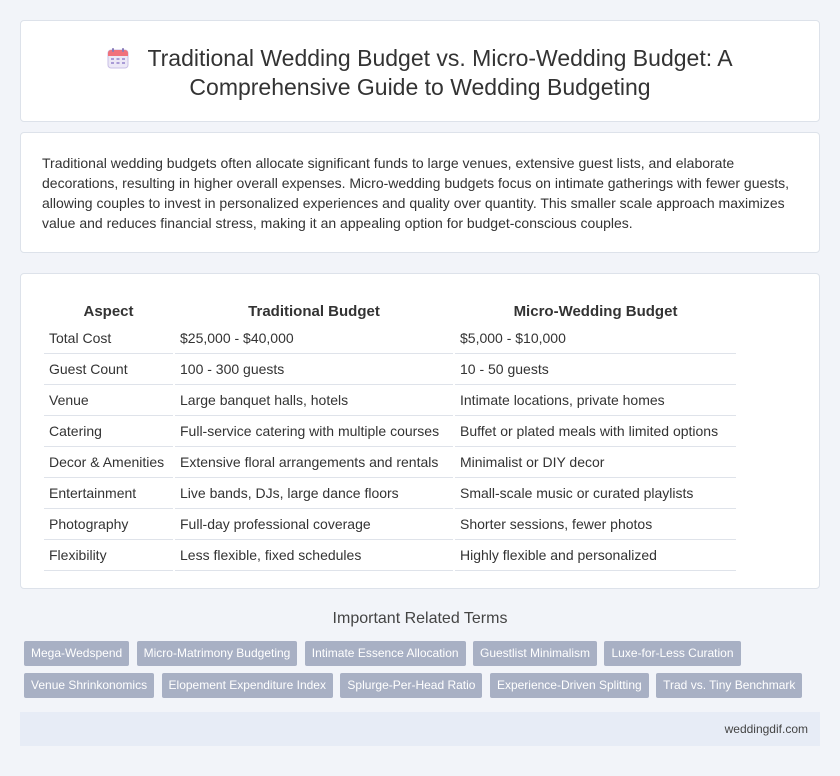 The height and width of the screenshot is (776, 840). What do you see at coordinates (595, 555) in the screenshot?
I see `micro-cell: Highly flexible and personalized` at bounding box center [595, 555].